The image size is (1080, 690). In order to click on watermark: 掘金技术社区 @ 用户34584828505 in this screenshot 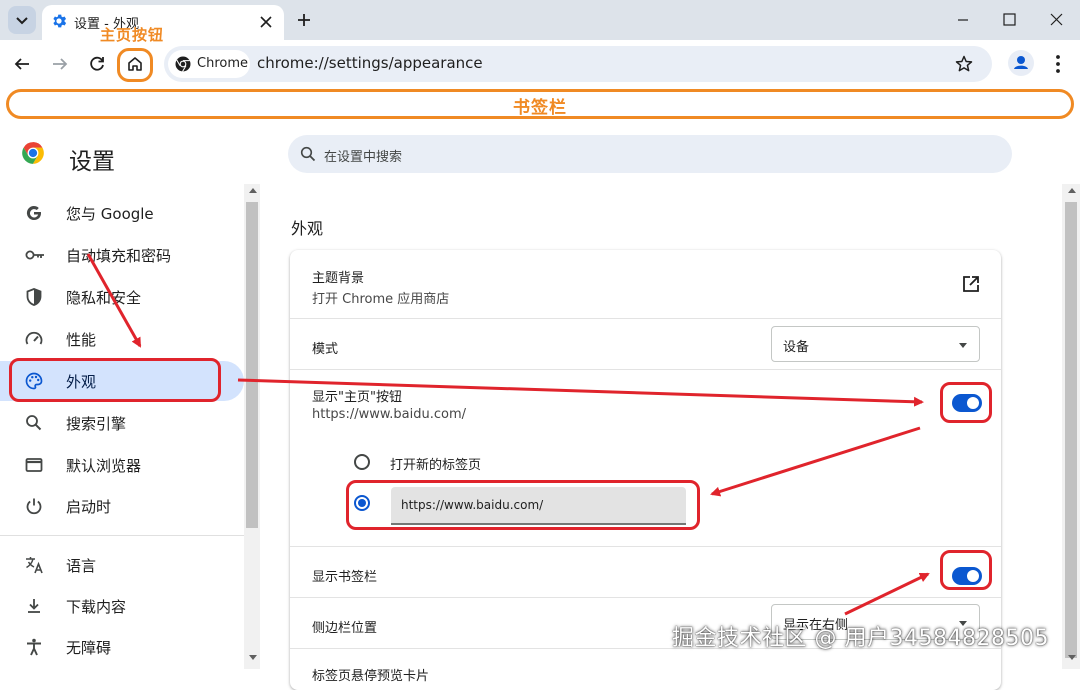, I will do `click(860, 638)`.